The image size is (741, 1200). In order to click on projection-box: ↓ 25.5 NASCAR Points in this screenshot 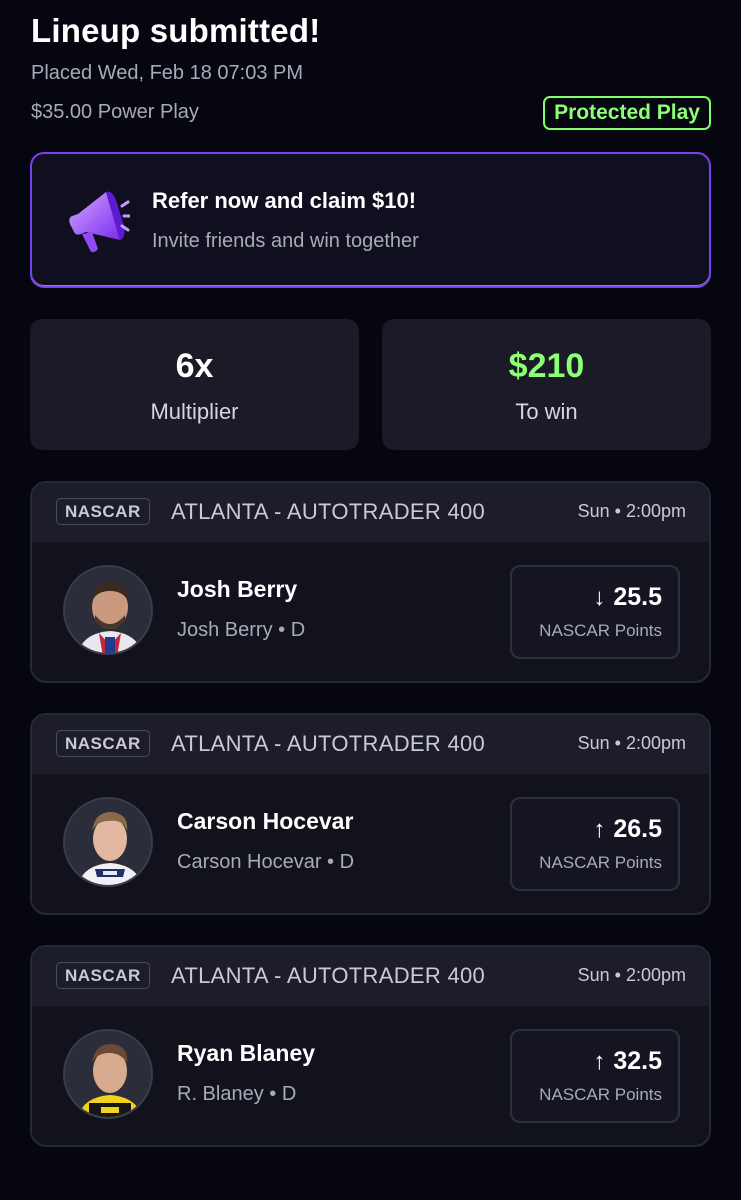, I will do `click(595, 612)`.